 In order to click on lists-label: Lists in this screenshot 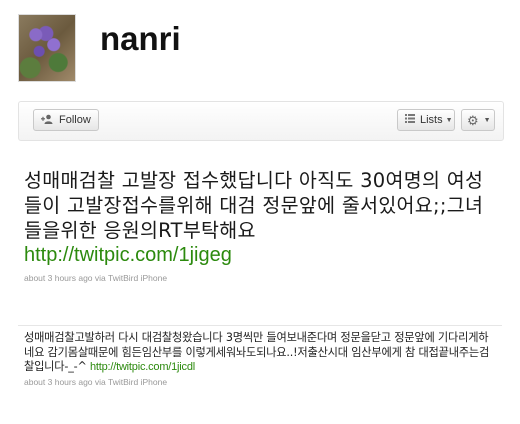, I will do `click(431, 120)`.